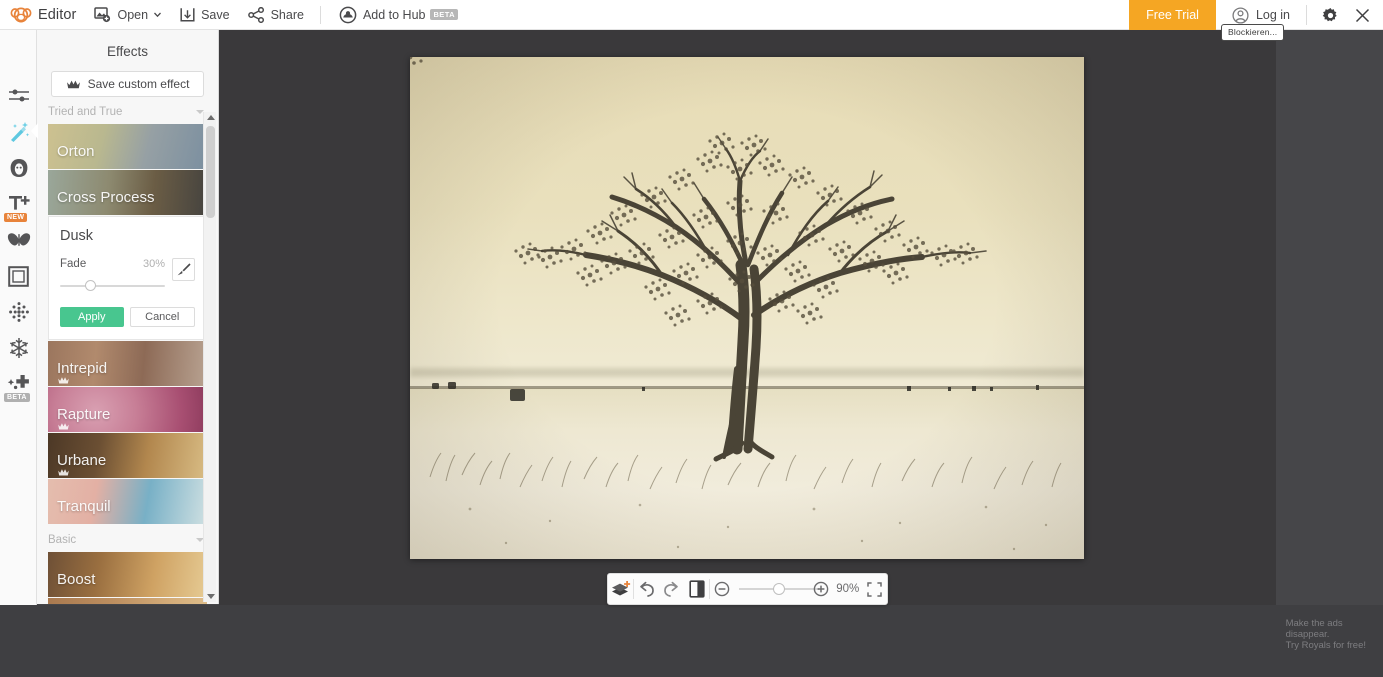 The height and width of the screenshot is (677, 1383). Describe the element at coordinates (848, 589) in the screenshot. I see `zoom-level-label: 90%` at that location.